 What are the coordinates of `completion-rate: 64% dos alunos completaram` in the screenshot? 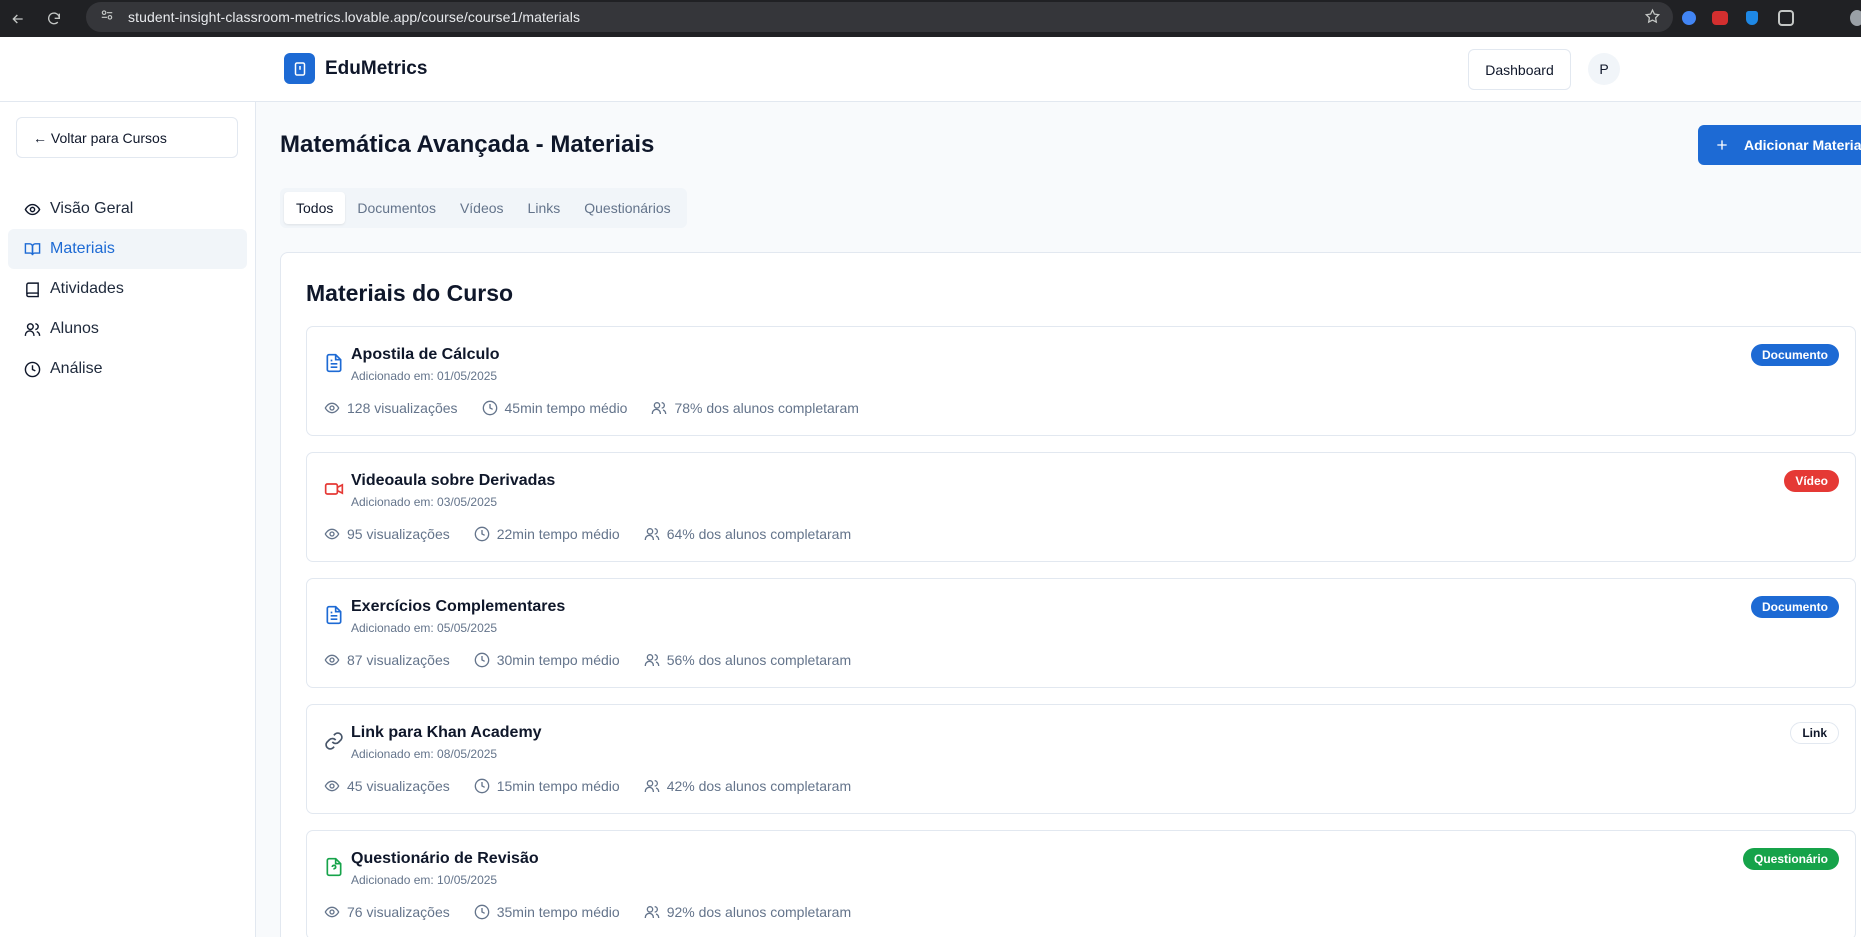 It's located at (759, 534).